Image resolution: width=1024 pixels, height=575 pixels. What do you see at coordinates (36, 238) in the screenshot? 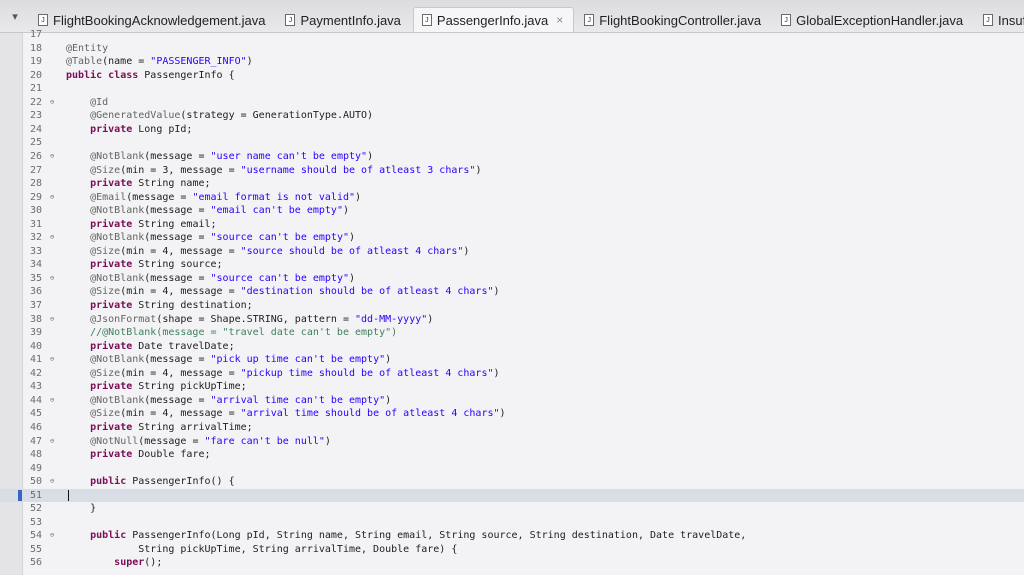
I see `line-number: 32` at bounding box center [36, 238].